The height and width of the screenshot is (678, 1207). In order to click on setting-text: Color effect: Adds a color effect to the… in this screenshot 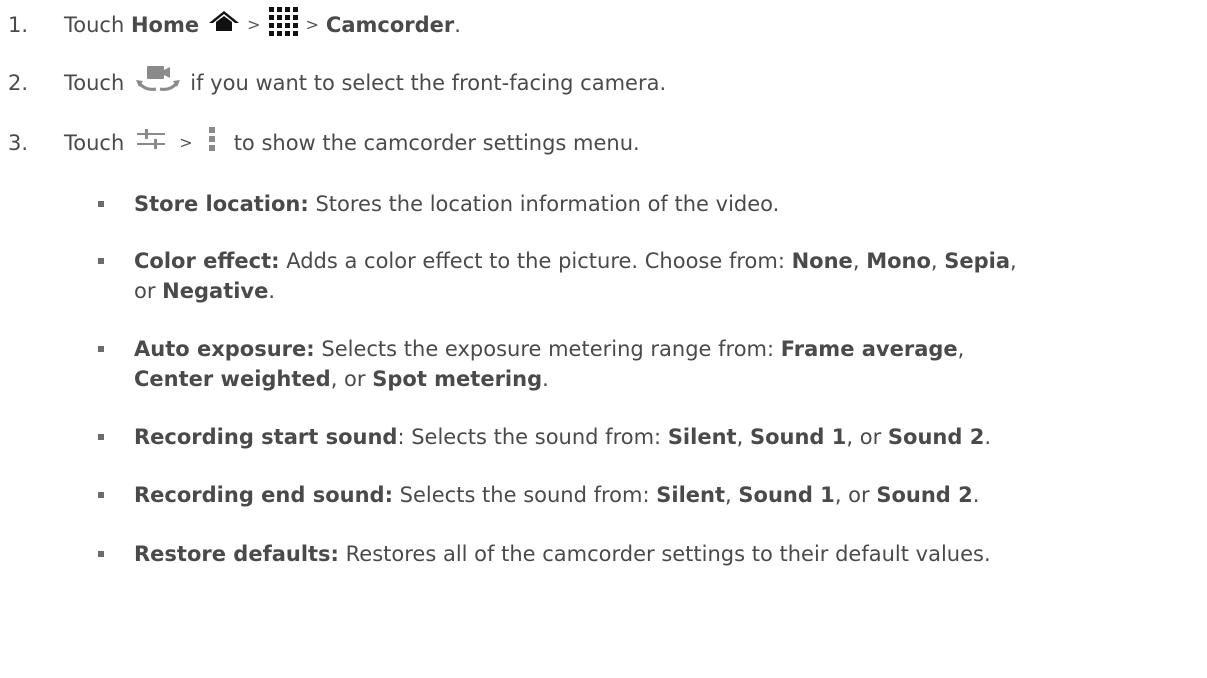, I will do `click(664, 276)`.